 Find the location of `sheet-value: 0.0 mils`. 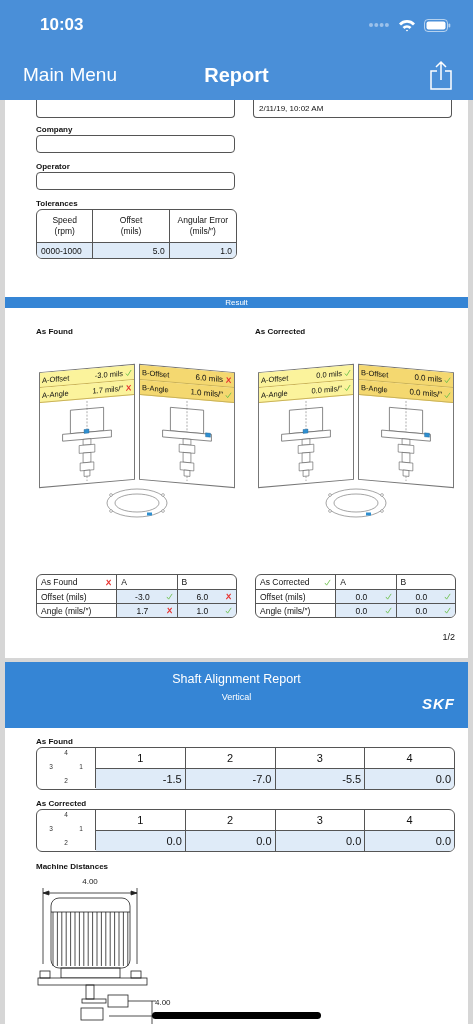

sheet-value: 0.0 mils is located at coordinates (427, 378).